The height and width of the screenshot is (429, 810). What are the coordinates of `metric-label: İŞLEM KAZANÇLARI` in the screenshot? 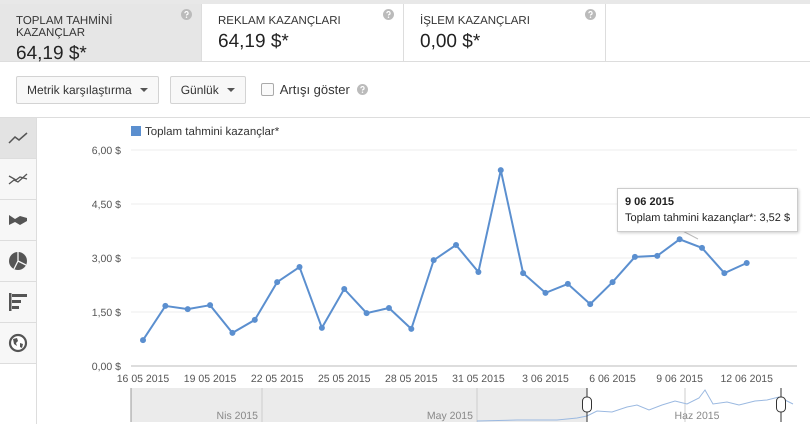 It's located at (475, 21).